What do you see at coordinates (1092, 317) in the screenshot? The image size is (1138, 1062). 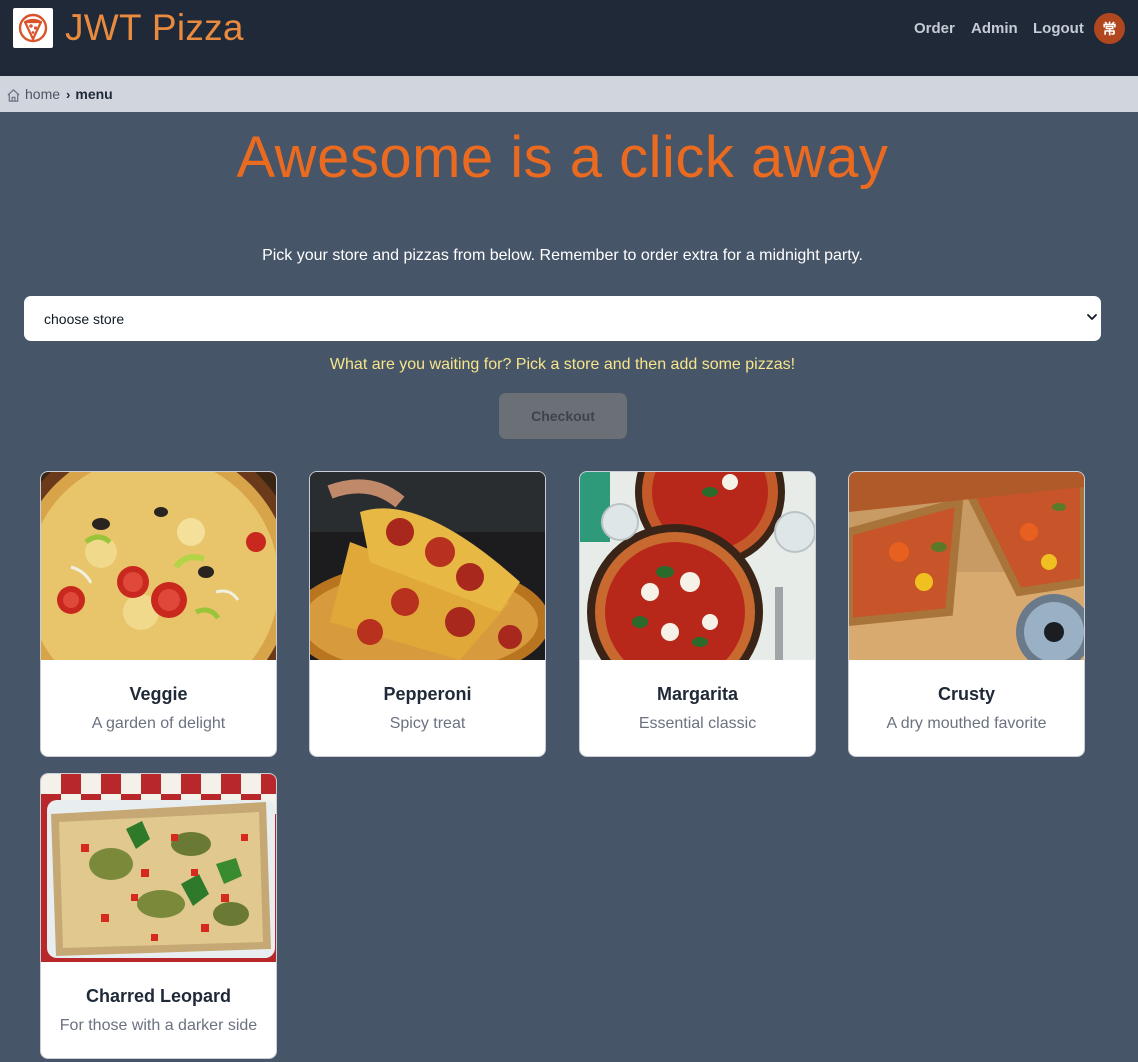 I see `chevron-down-icon` at bounding box center [1092, 317].